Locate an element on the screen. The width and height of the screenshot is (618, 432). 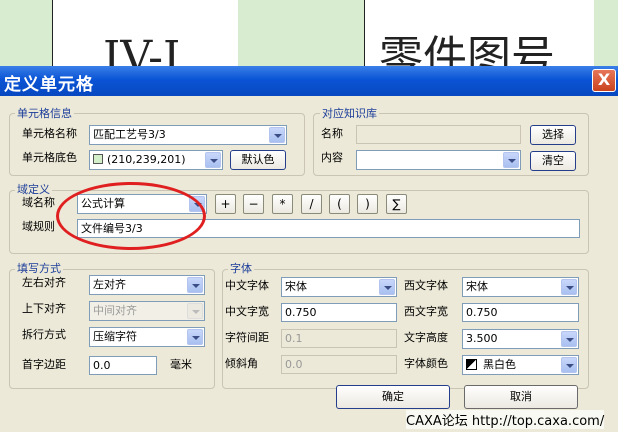
text-height-value: 3.500 is located at coordinates (482, 338).